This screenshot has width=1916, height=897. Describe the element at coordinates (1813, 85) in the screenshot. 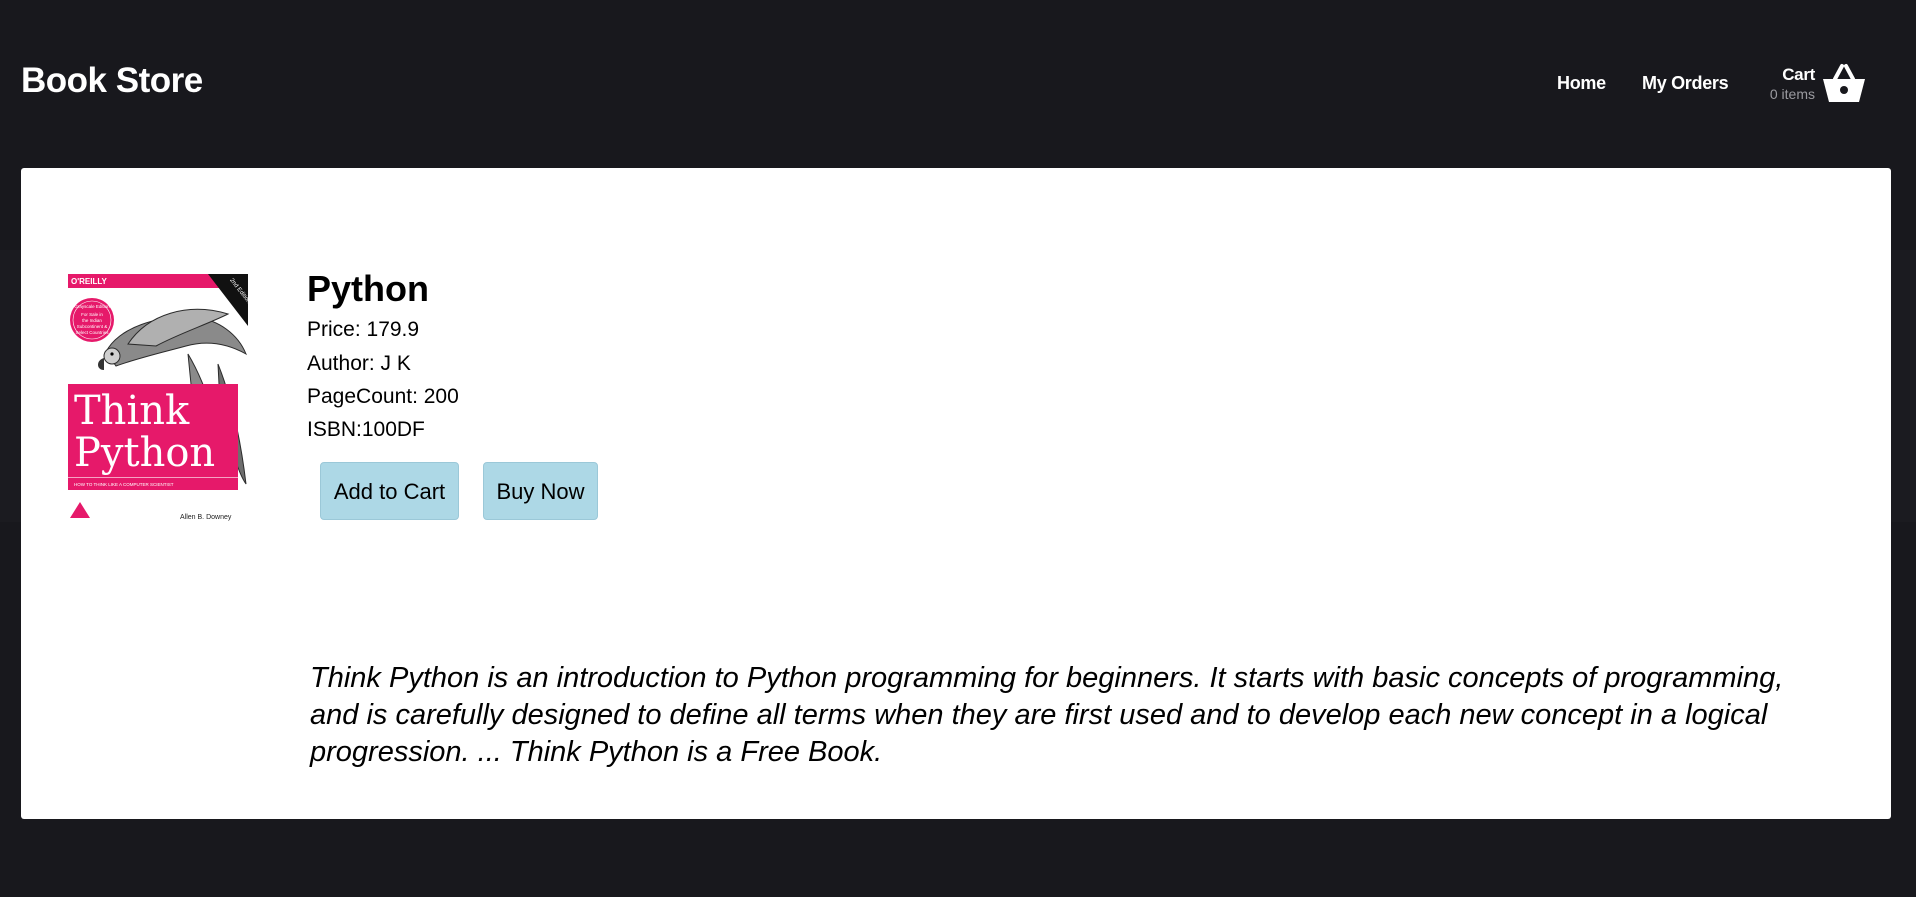

I see `cart-link: Cart 0 items` at that location.